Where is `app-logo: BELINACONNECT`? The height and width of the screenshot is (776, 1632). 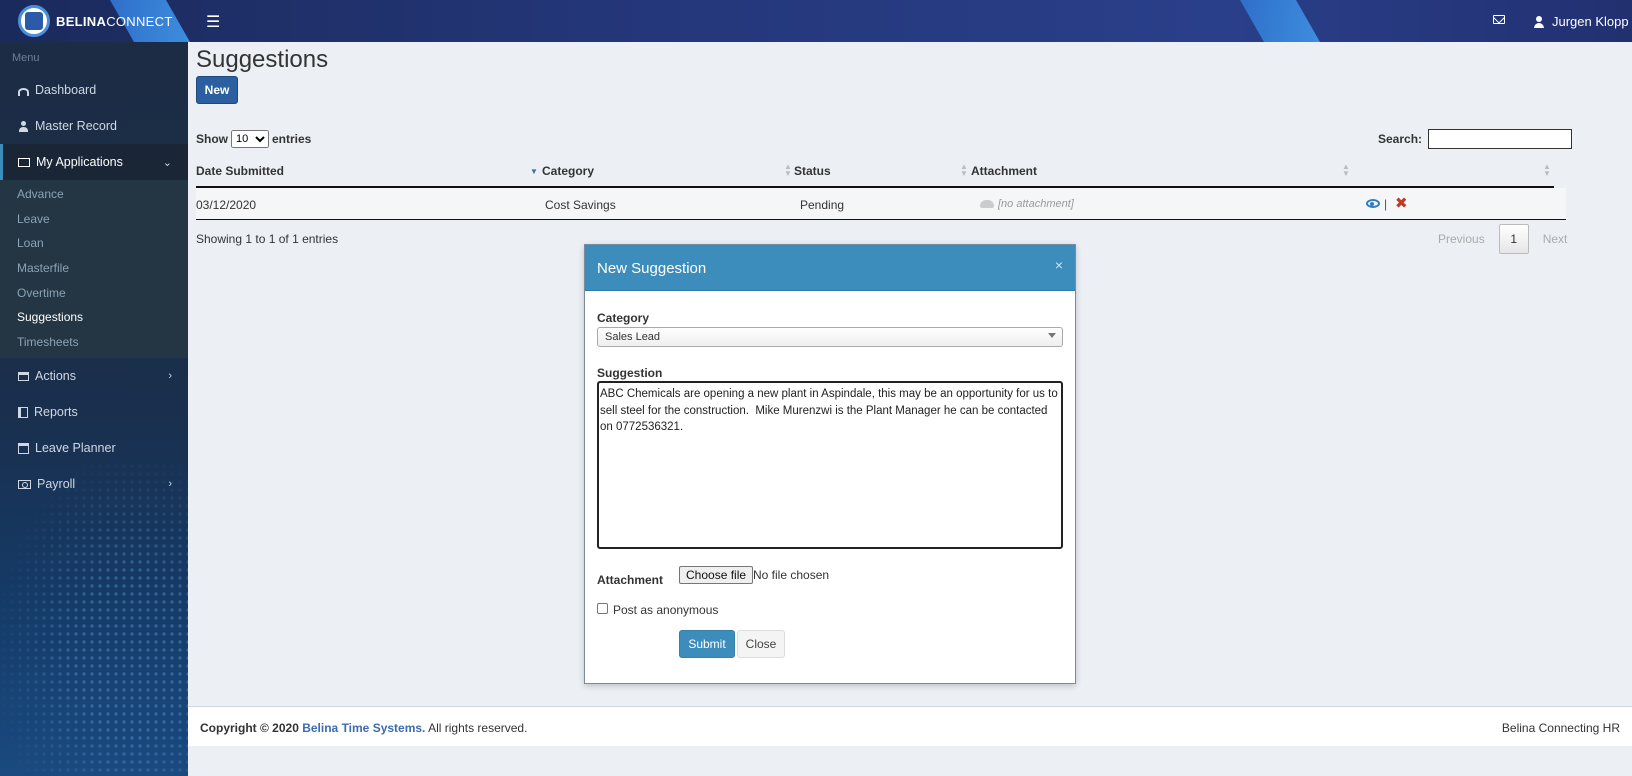
app-logo: BELINACONNECT is located at coordinates (95, 21).